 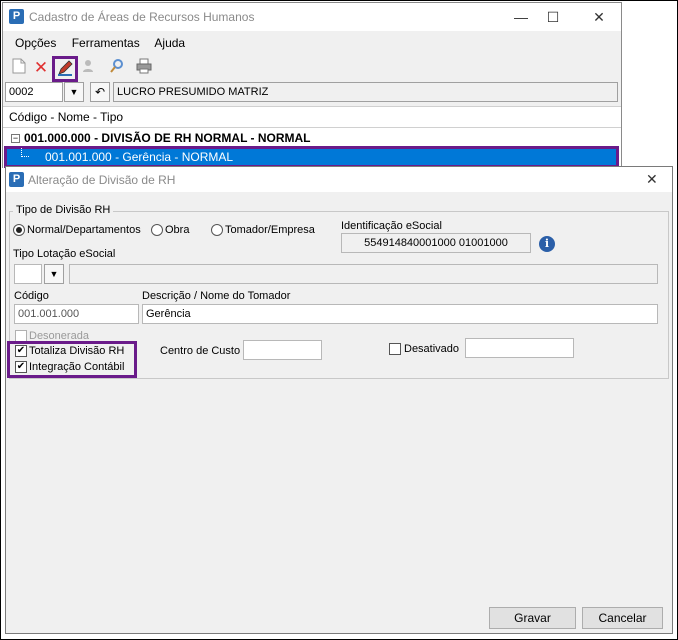 I want to click on company-name-field: LUCRO PRESUMIDO MATRIZ, so click(x=365, y=92).